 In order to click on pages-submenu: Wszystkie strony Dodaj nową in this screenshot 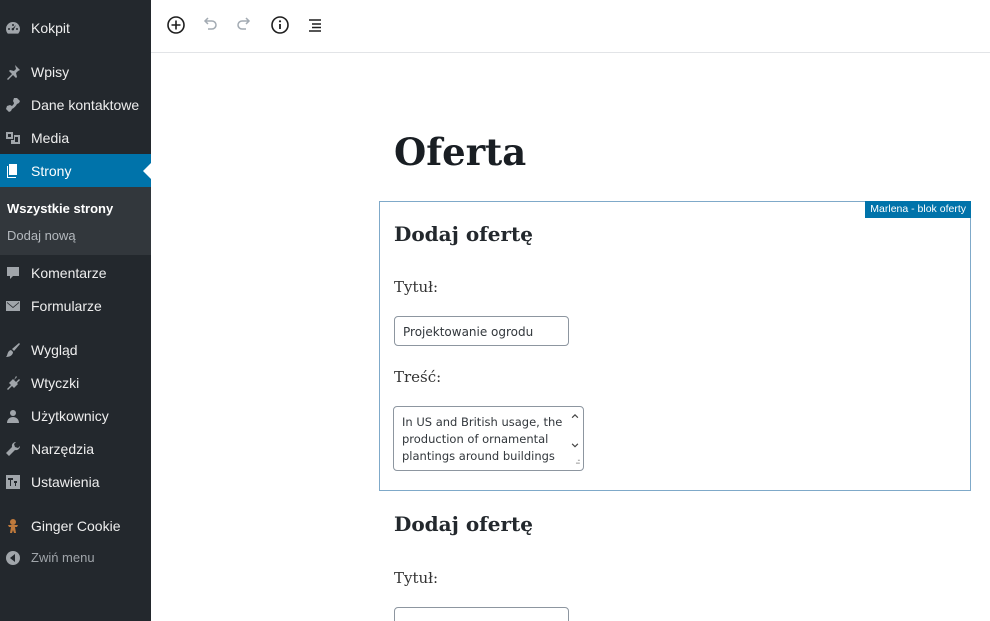, I will do `click(75, 221)`.